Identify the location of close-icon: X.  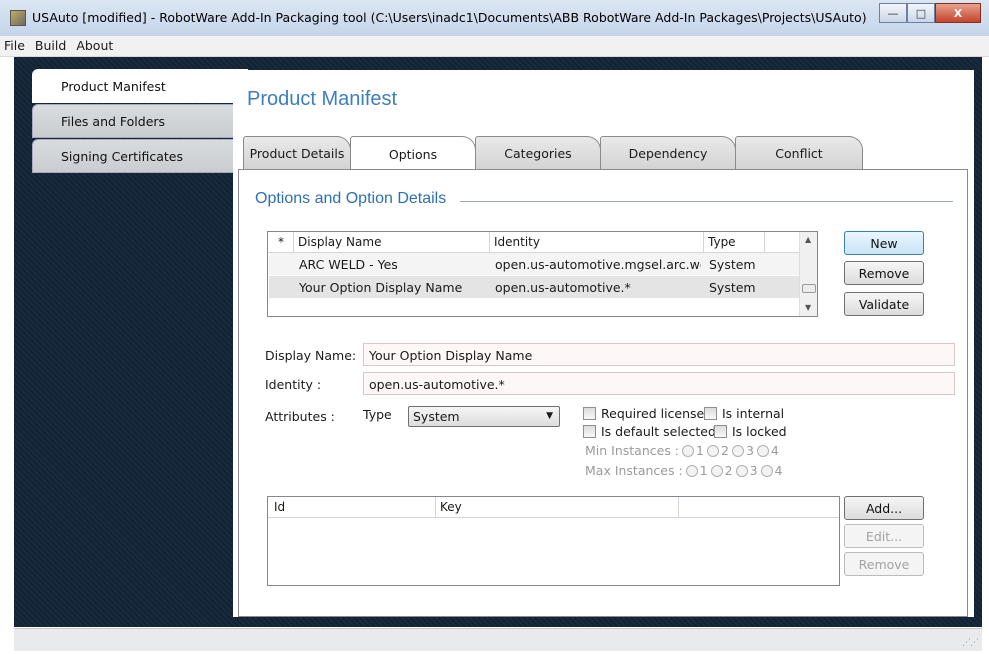
(958, 13).